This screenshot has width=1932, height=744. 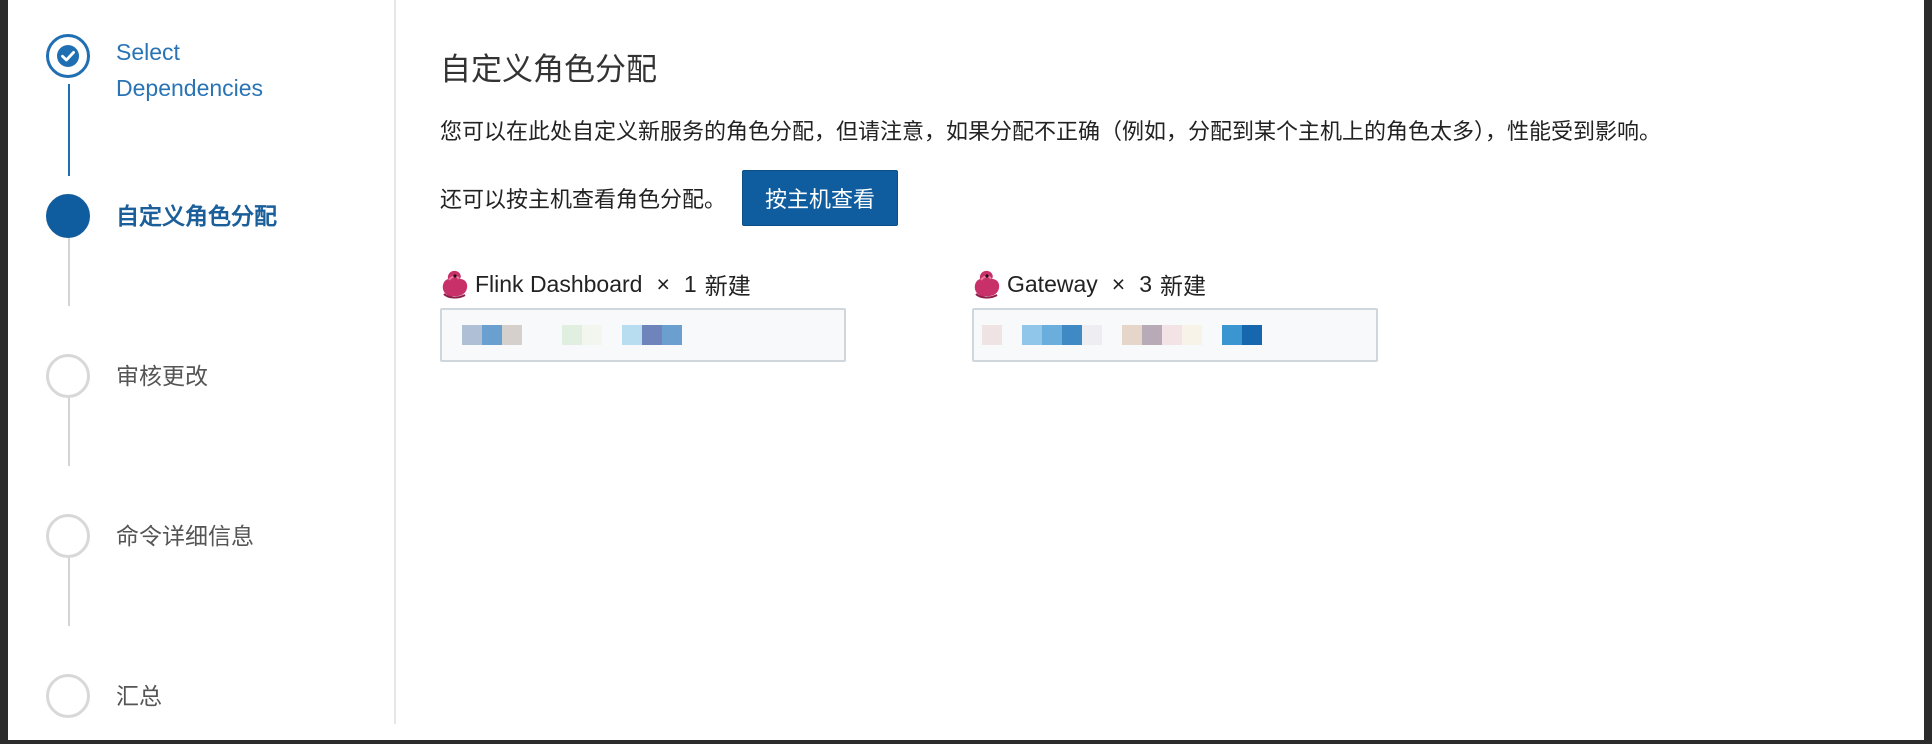 I want to click on step-label: Select Dependencies, so click(x=190, y=70).